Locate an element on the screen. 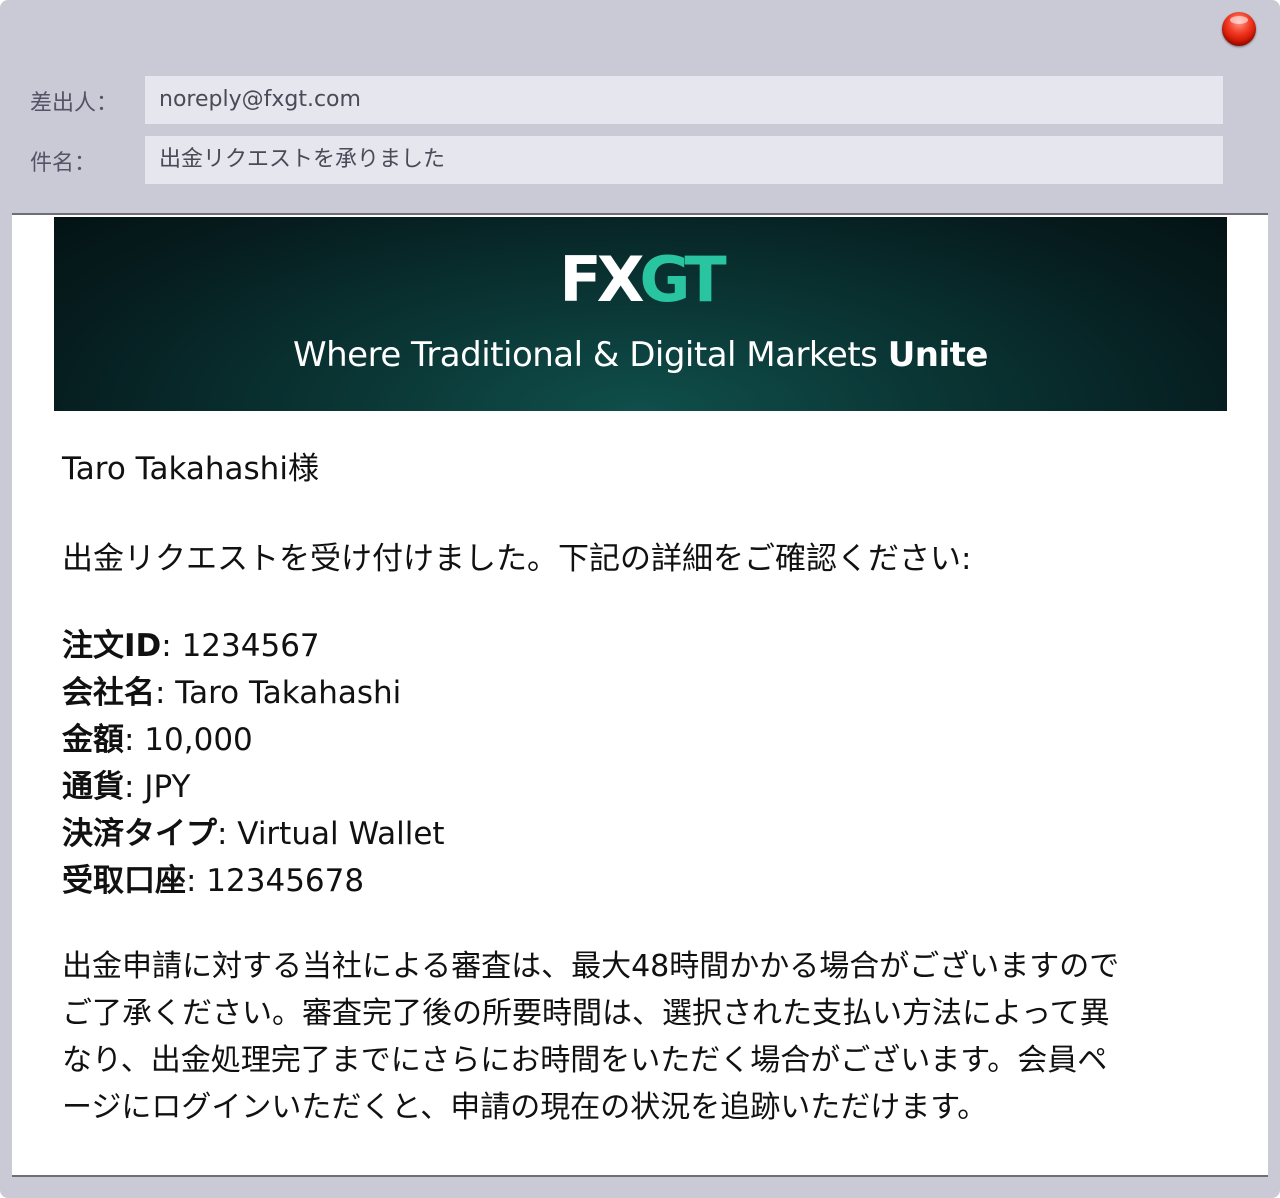  detail-currency: 通貨: JPY is located at coordinates (126, 783).